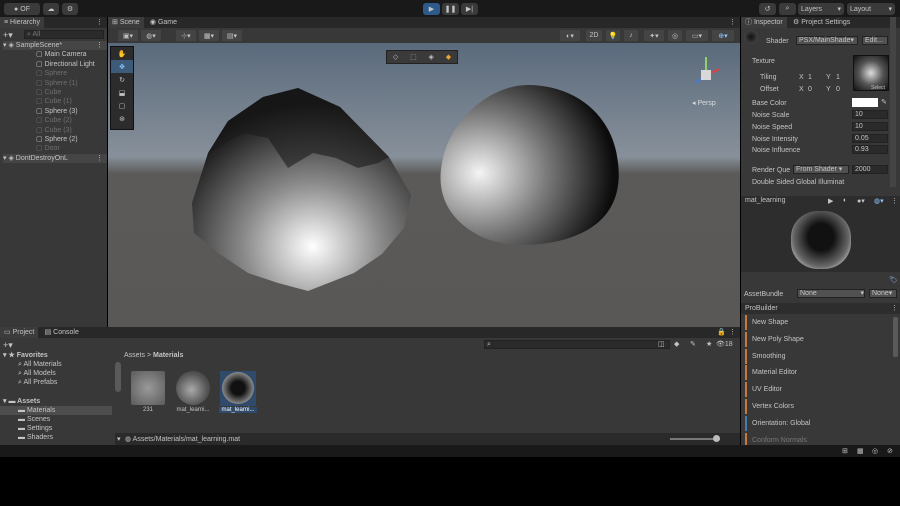 The width and height of the screenshot is (900, 506). Describe the element at coordinates (450, 9) in the screenshot. I see `pause-button: ❚❚` at that location.